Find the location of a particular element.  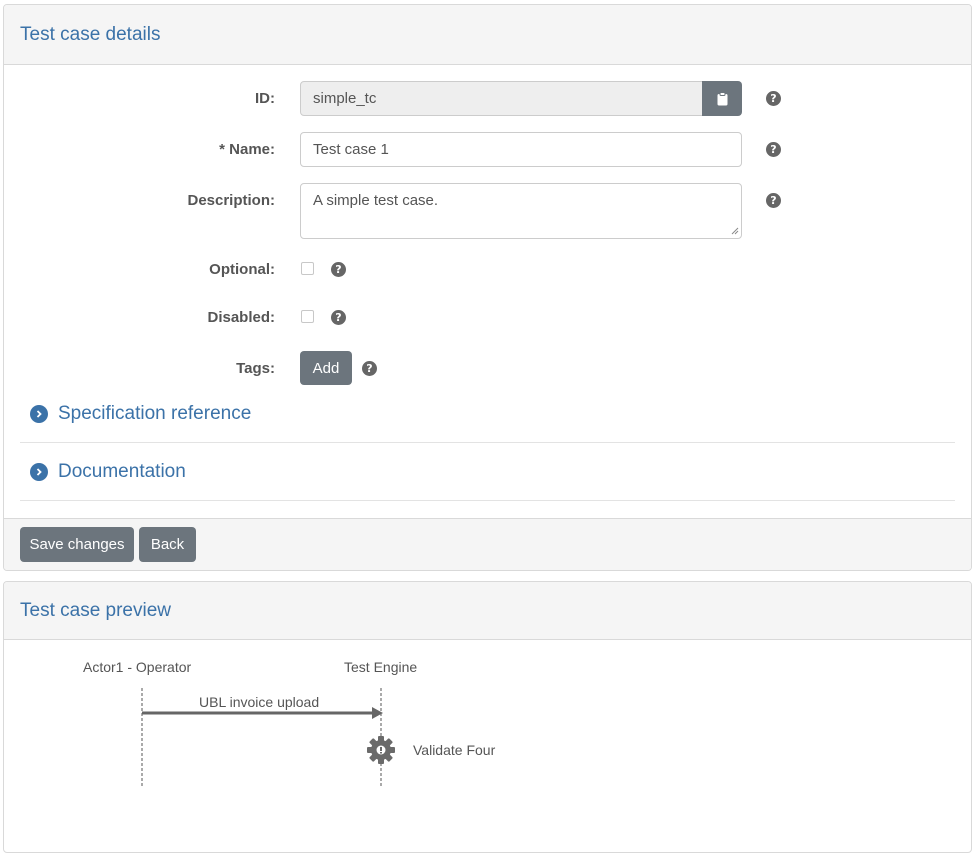

id-help-icon: ? is located at coordinates (773, 98).